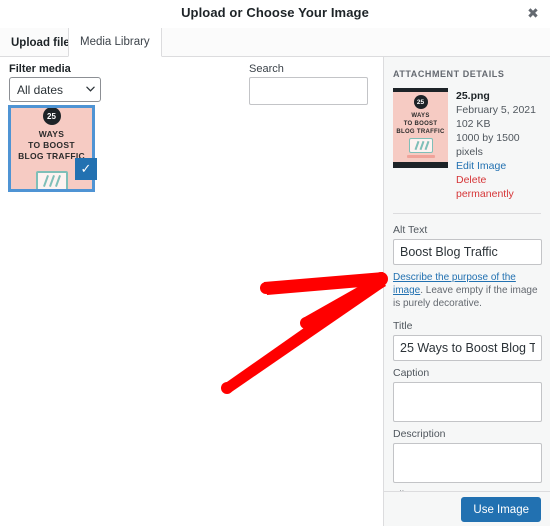 This screenshot has width=550, height=526. I want to click on preview-line-2: TO BOOST, so click(420, 124).